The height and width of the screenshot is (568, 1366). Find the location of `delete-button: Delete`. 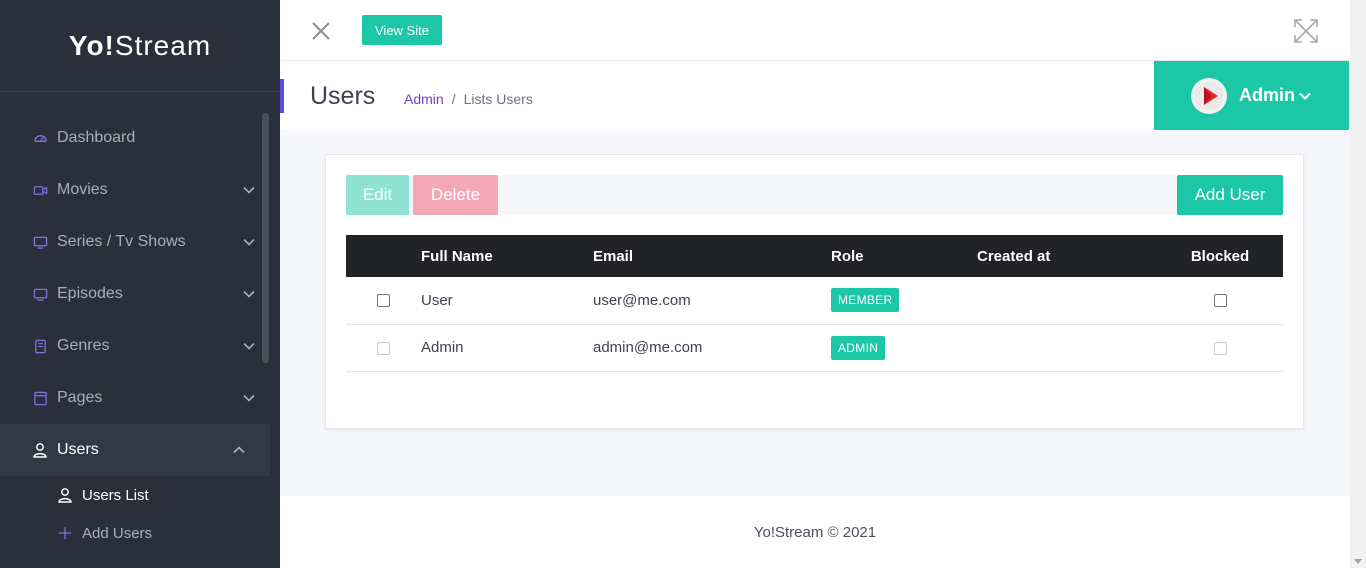

delete-button: Delete is located at coordinates (455, 195).